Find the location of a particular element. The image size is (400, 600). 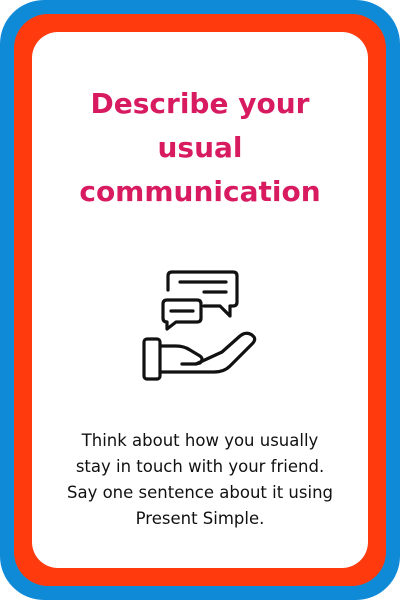

instruction-line: stay in touch with your friend. is located at coordinates (200, 466).